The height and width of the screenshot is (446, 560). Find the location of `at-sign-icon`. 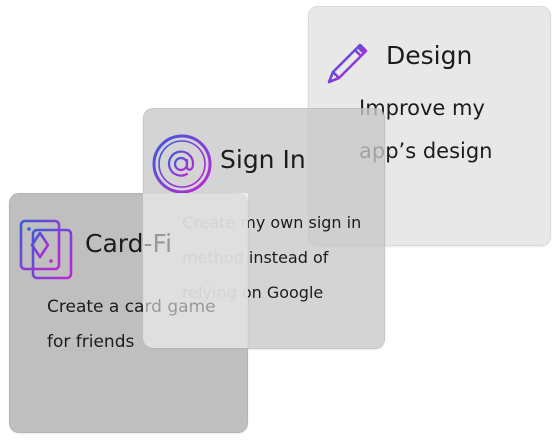

at-sign-icon is located at coordinates (182, 164).